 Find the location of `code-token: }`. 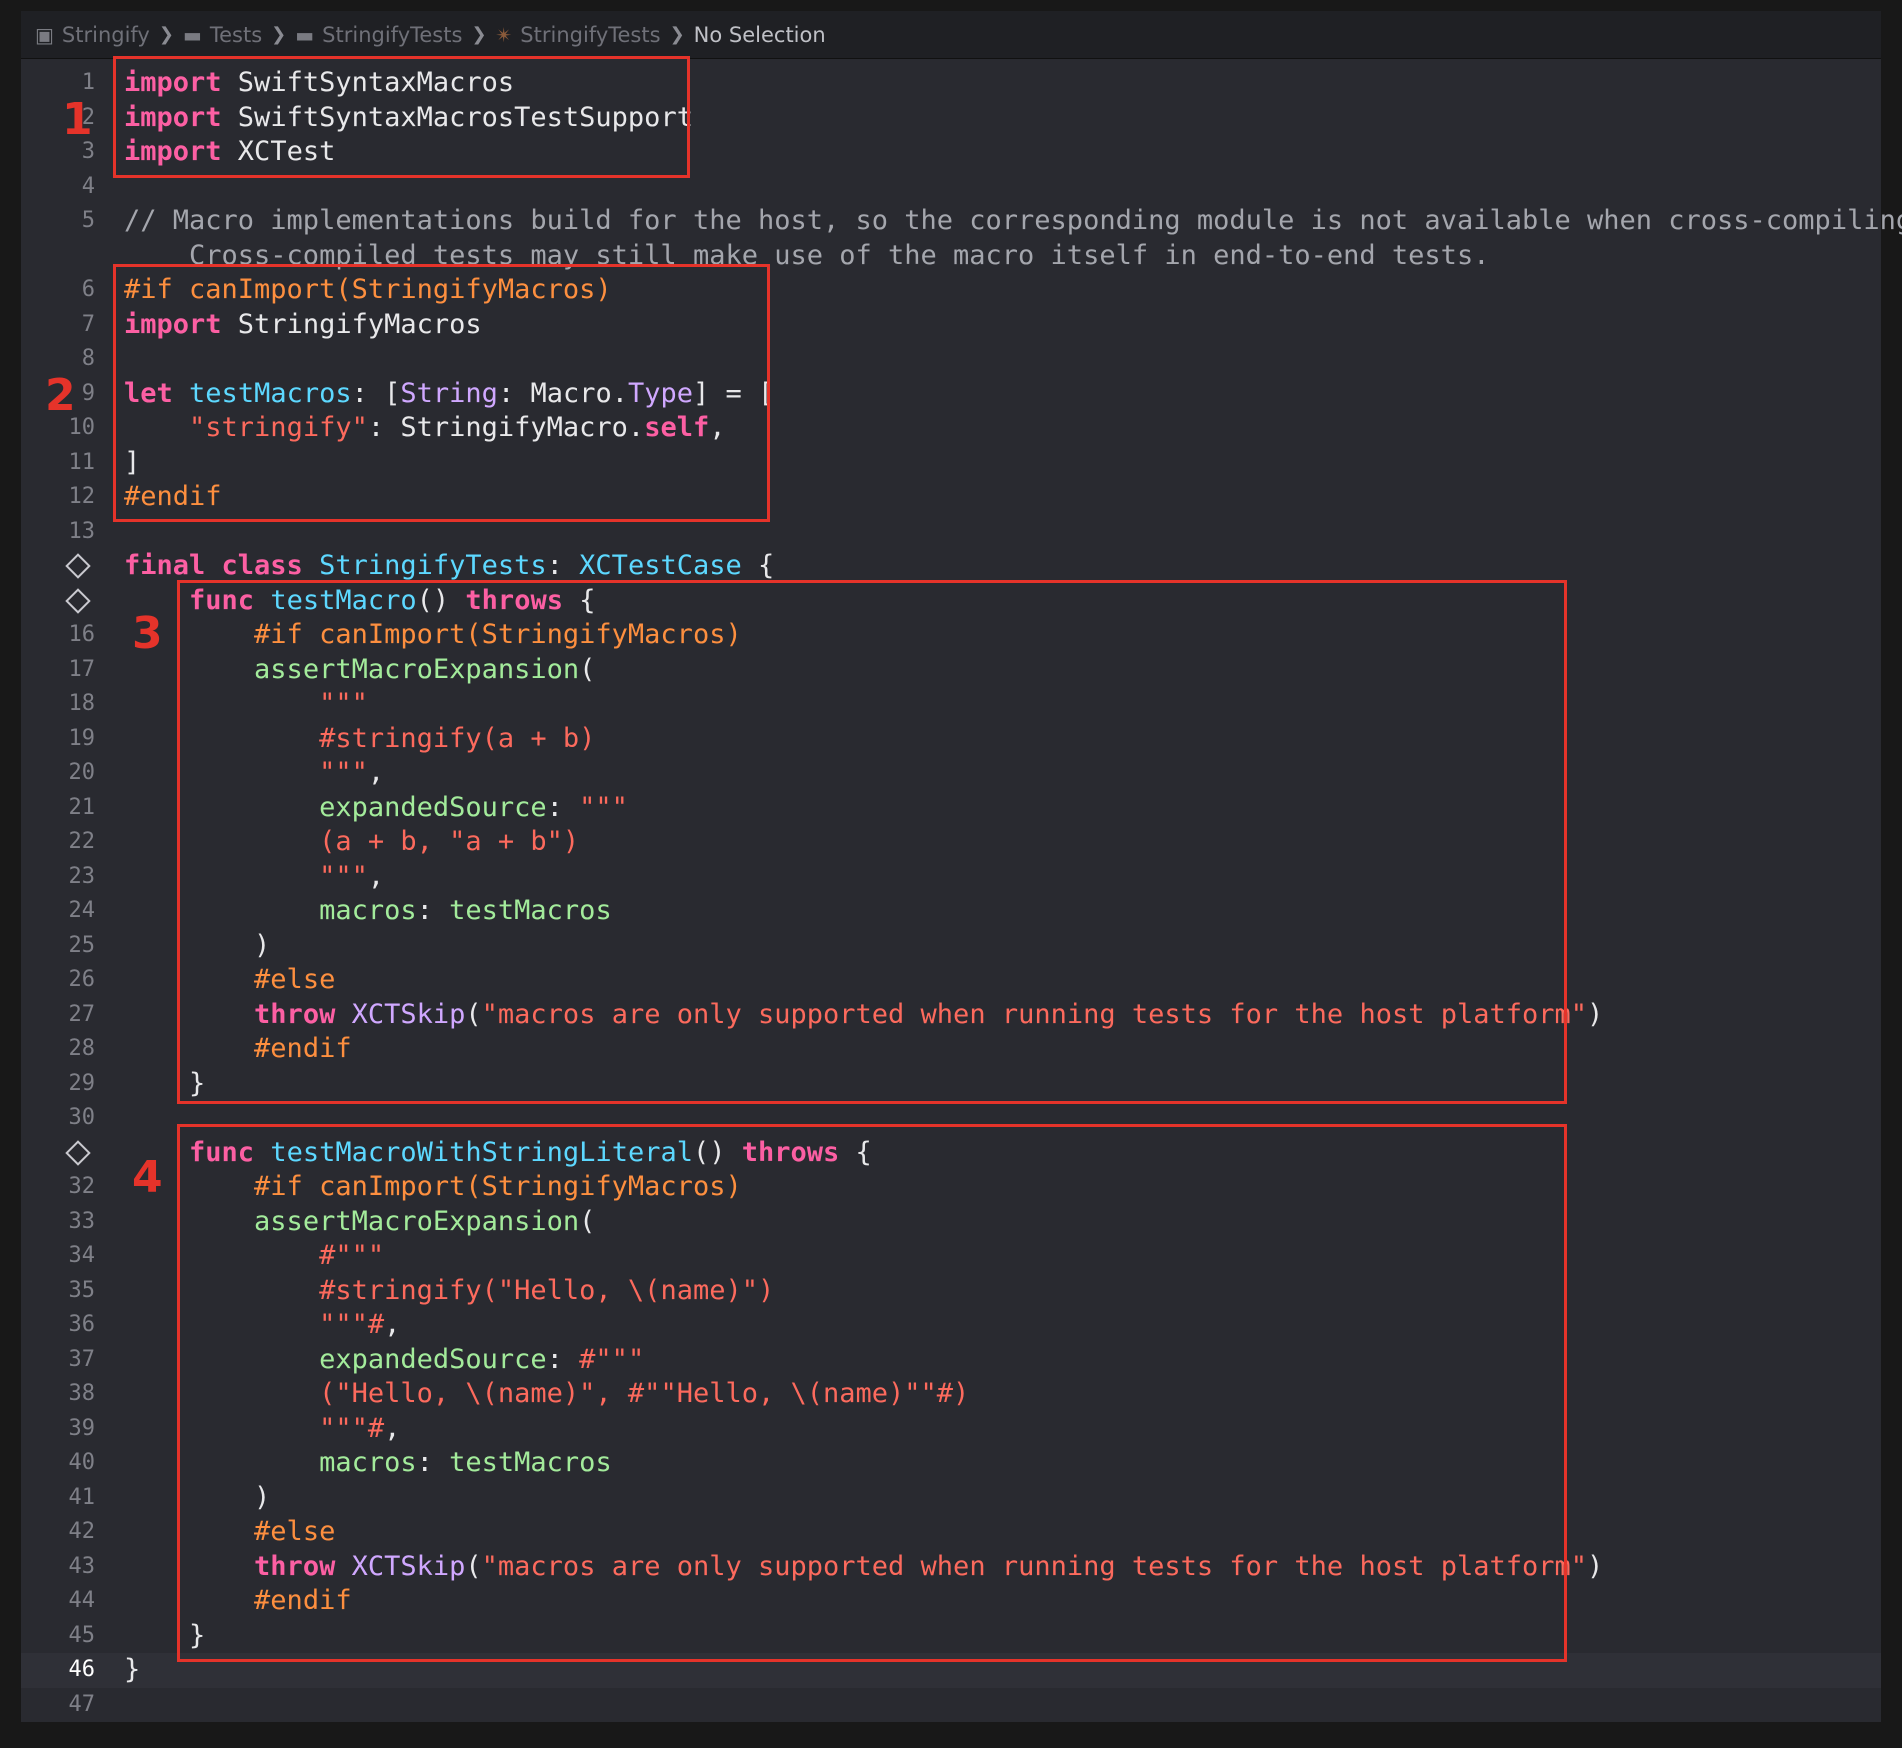

code-token: } is located at coordinates (132, 1669).